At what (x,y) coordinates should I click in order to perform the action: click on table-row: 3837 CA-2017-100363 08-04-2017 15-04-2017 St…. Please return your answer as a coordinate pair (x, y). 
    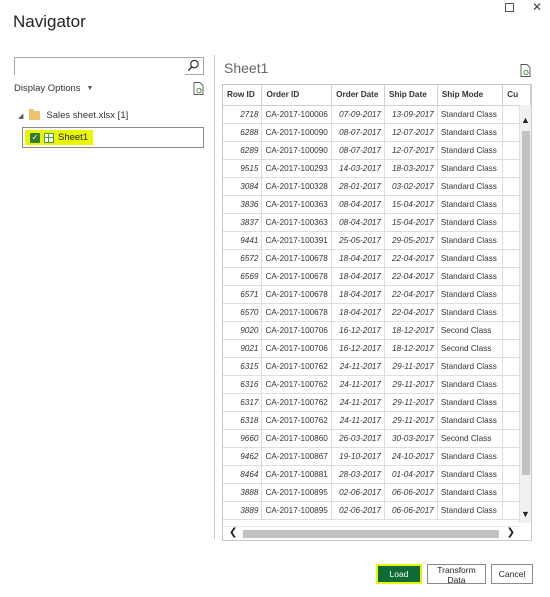
    Looking at the image, I should click on (377, 222).